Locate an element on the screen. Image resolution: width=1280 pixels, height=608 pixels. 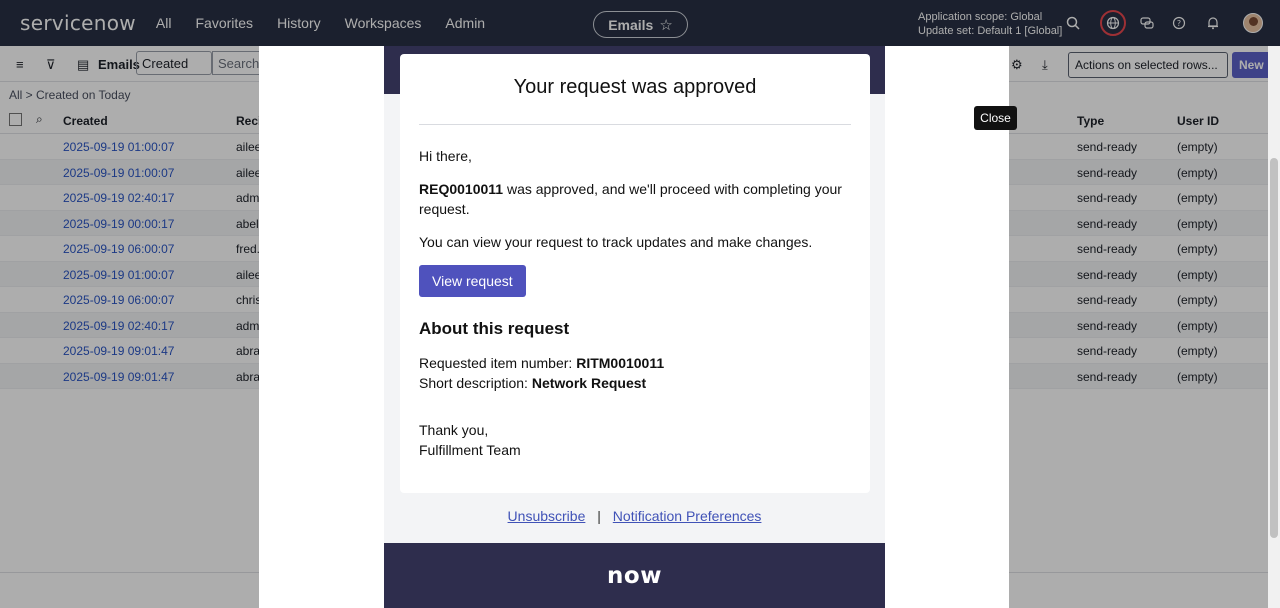
requested-item-value: RITM0010011 is located at coordinates (620, 363).